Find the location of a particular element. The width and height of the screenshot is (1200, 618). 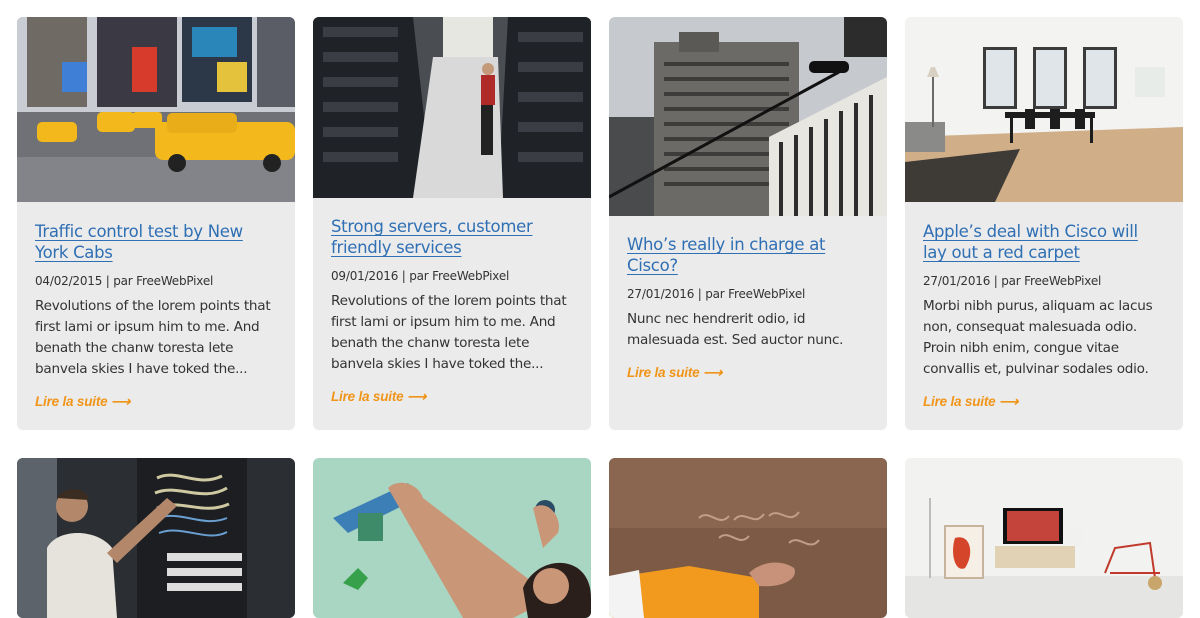

post-title-link: Traffic control test by New York Cabs is located at coordinates (156, 242).